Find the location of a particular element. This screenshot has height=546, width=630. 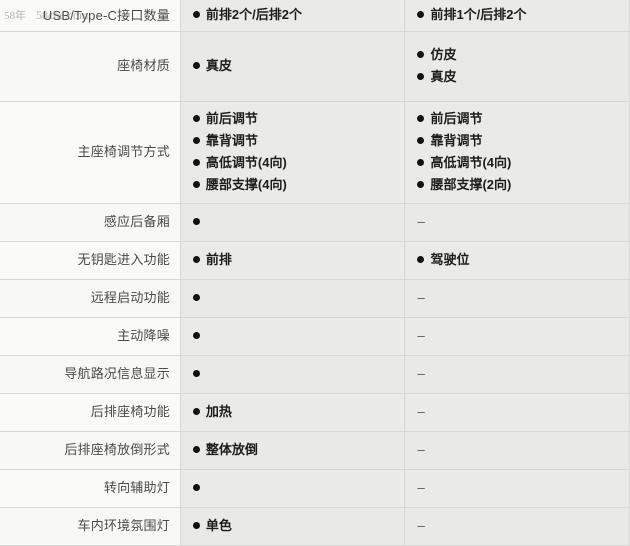

spec-value-cell: 真皮 is located at coordinates (293, 66).